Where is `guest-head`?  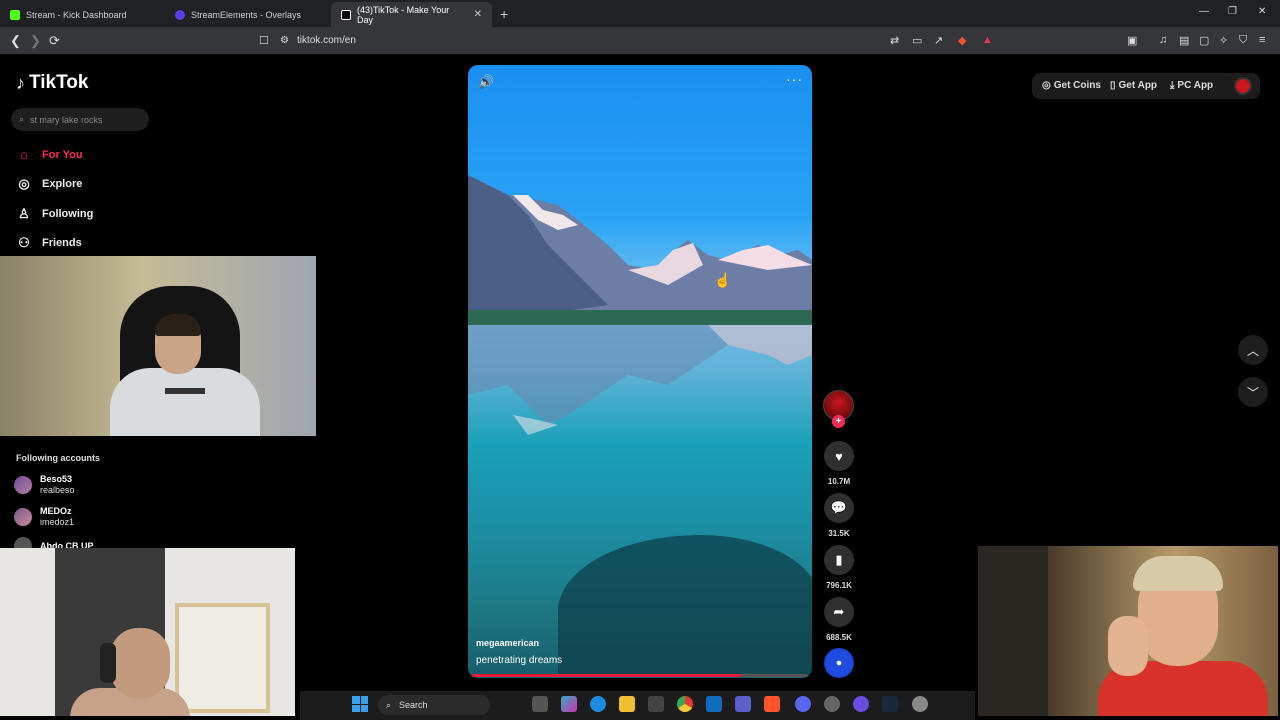
guest-head is located at coordinates (140, 663).